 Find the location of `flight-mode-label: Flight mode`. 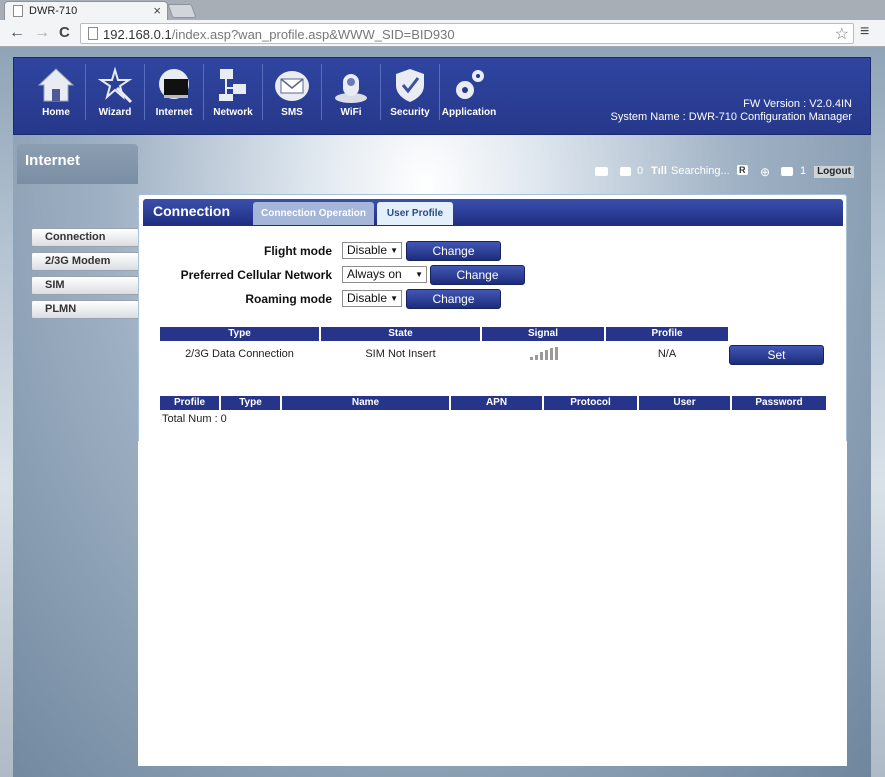

flight-mode-label: Flight mode is located at coordinates (298, 251).